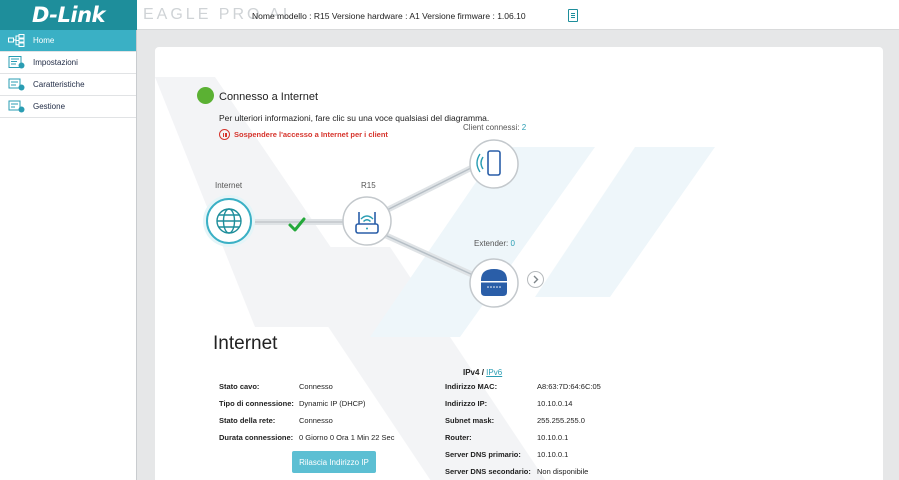 This screenshot has width=899, height=480. What do you see at coordinates (367, 221) in the screenshot?
I see `router-node` at bounding box center [367, 221].